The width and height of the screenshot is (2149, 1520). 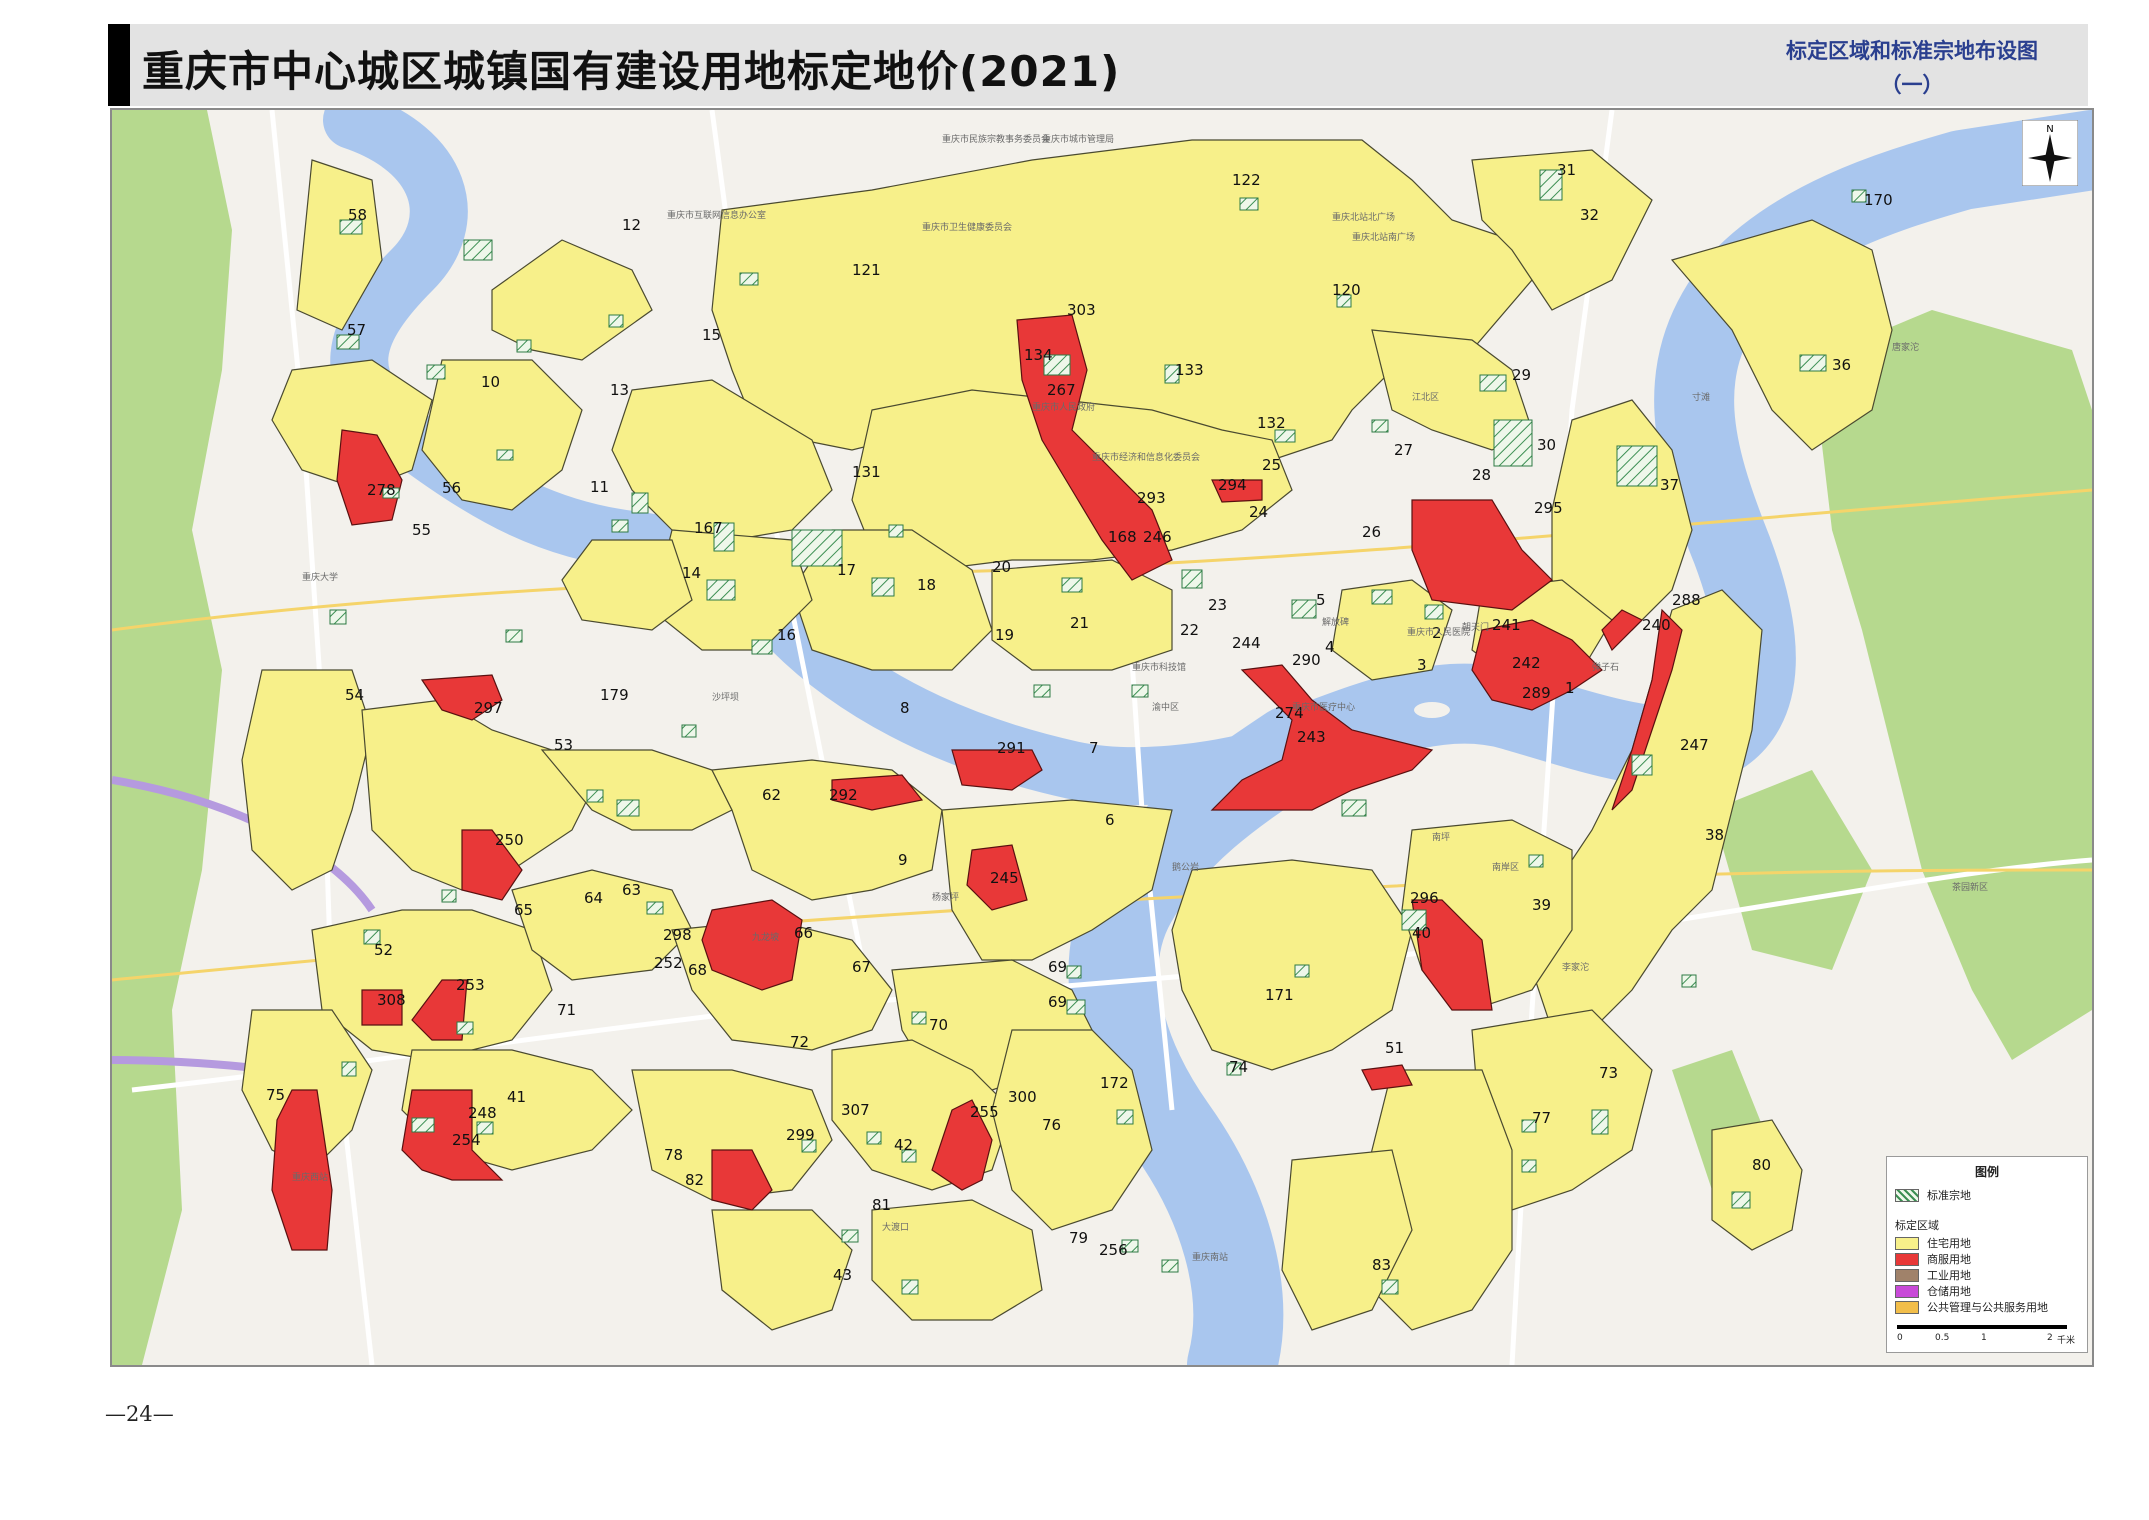 I want to click on place-label: 鹅公岩, so click(x=1185, y=867).